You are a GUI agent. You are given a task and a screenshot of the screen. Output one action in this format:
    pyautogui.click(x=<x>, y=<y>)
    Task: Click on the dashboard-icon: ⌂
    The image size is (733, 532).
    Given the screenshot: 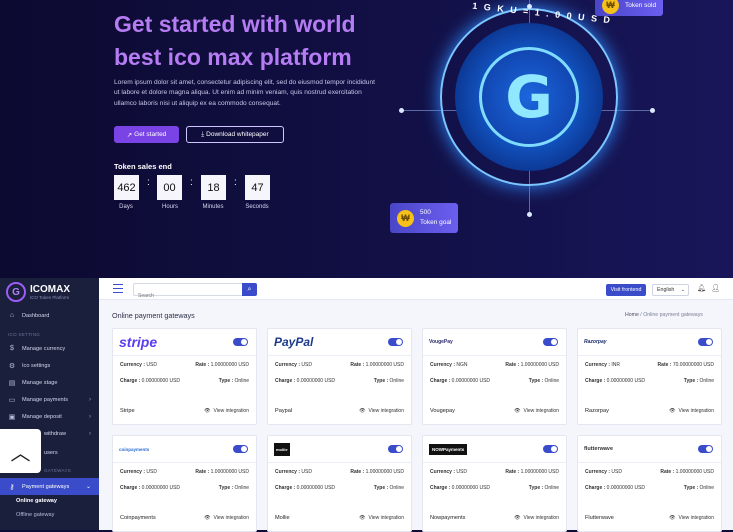 What is the action you would take?
    pyautogui.click(x=12, y=315)
    